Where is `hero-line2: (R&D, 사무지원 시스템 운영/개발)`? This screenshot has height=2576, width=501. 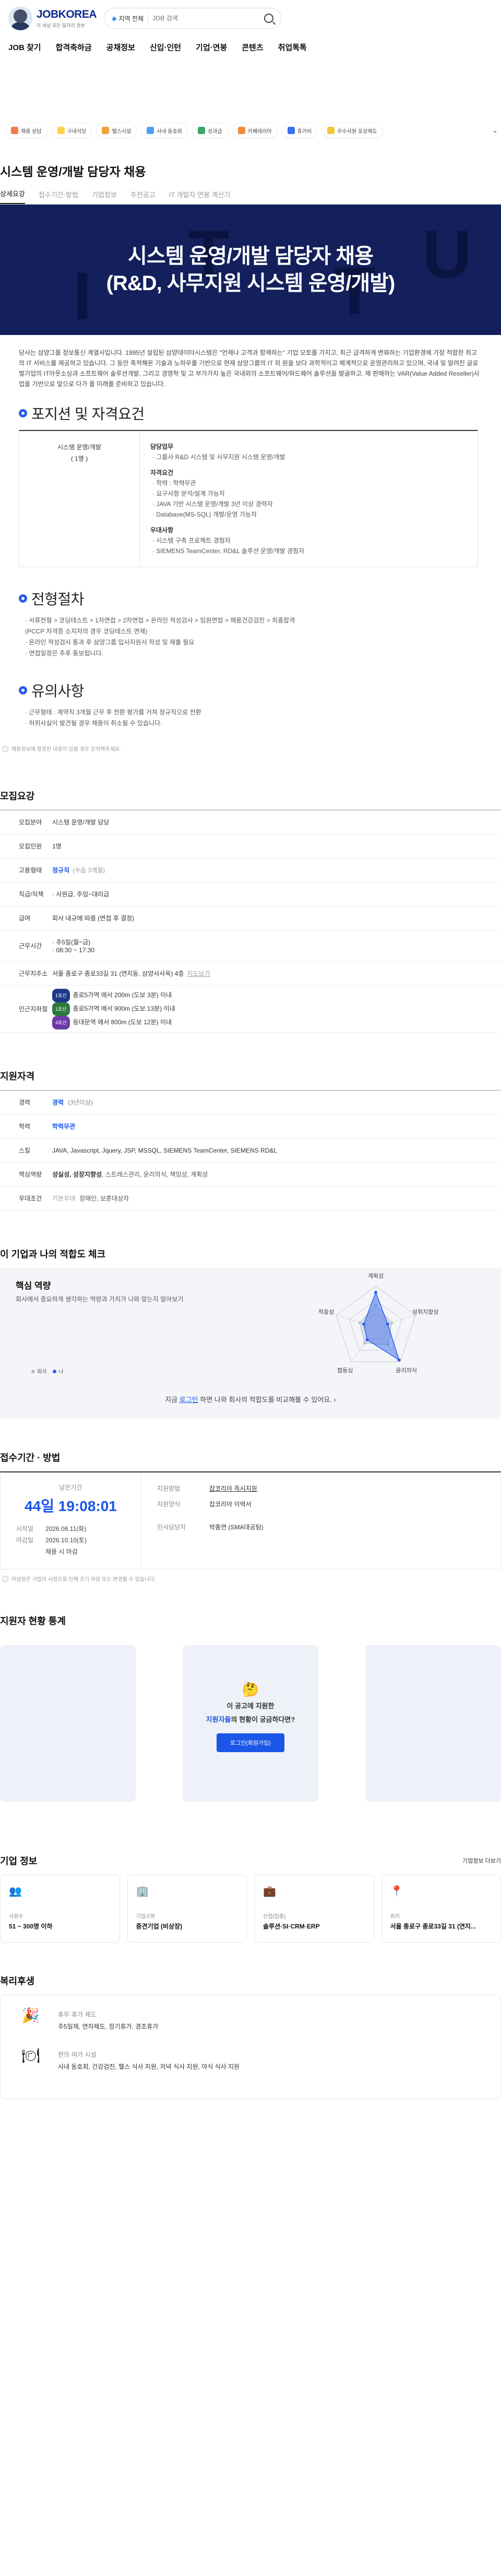
hero-line2: (R&D, 사무지원 시스템 운영/개발) is located at coordinates (251, 283).